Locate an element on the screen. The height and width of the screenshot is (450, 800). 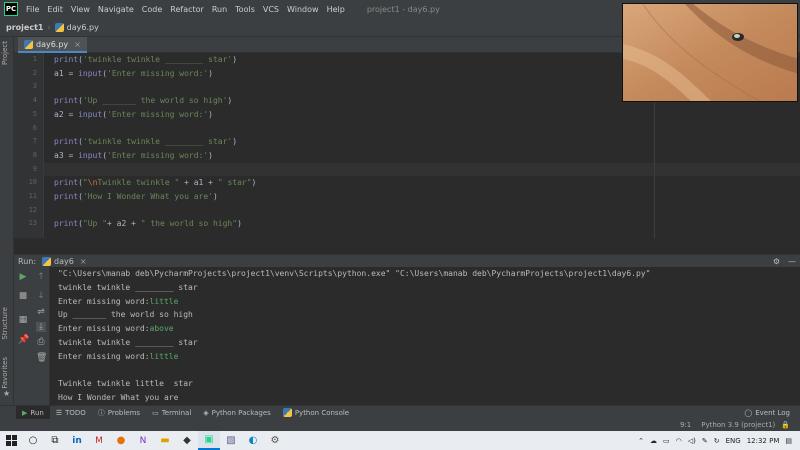
structure-tool-tab: Structure is located at coordinates (5, 323).